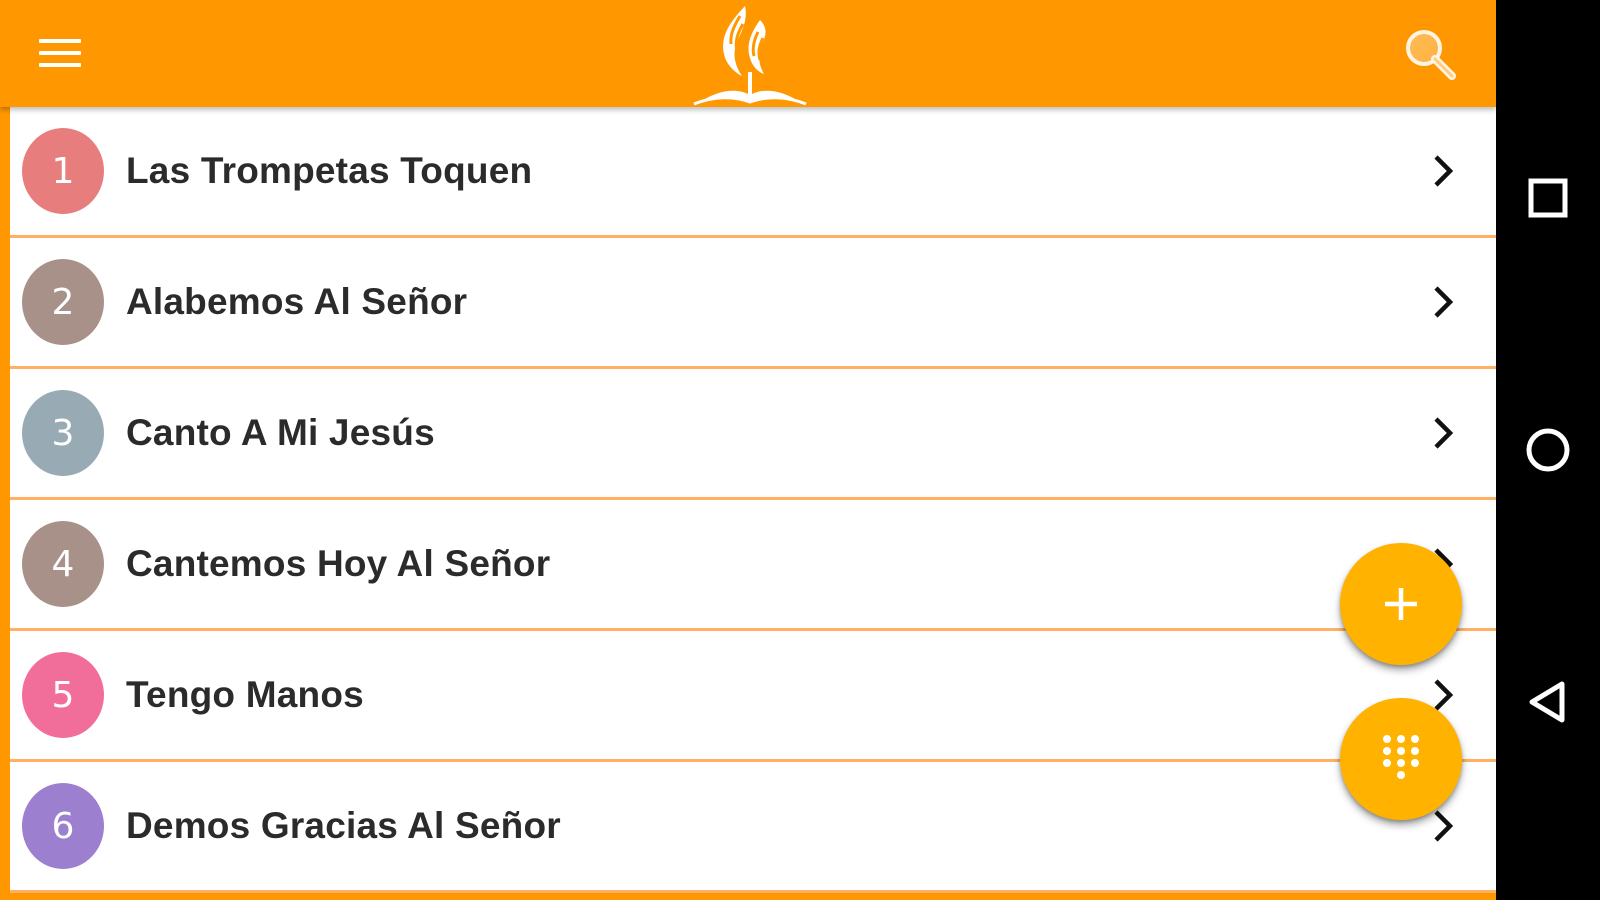 The image size is (1600, 900). I want to click on system-navigation-bar, so click(1548, 450).